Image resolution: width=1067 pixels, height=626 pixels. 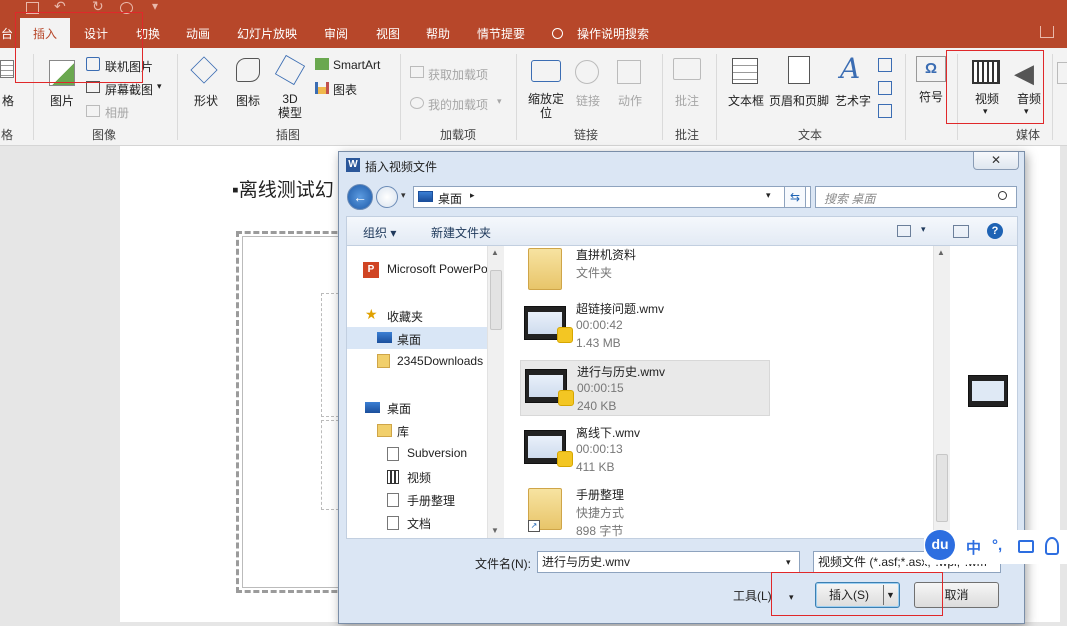 I want to click on close-button: ✕, so click(x=996, y=161).